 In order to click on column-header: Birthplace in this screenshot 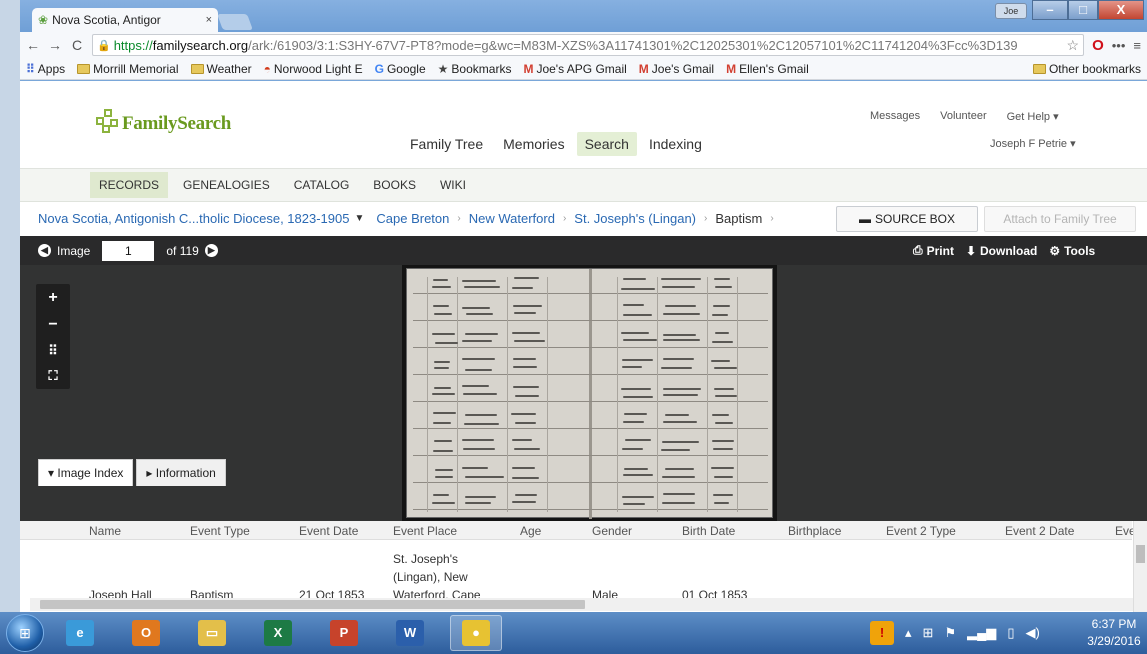, I will do `click(814, 531)`.